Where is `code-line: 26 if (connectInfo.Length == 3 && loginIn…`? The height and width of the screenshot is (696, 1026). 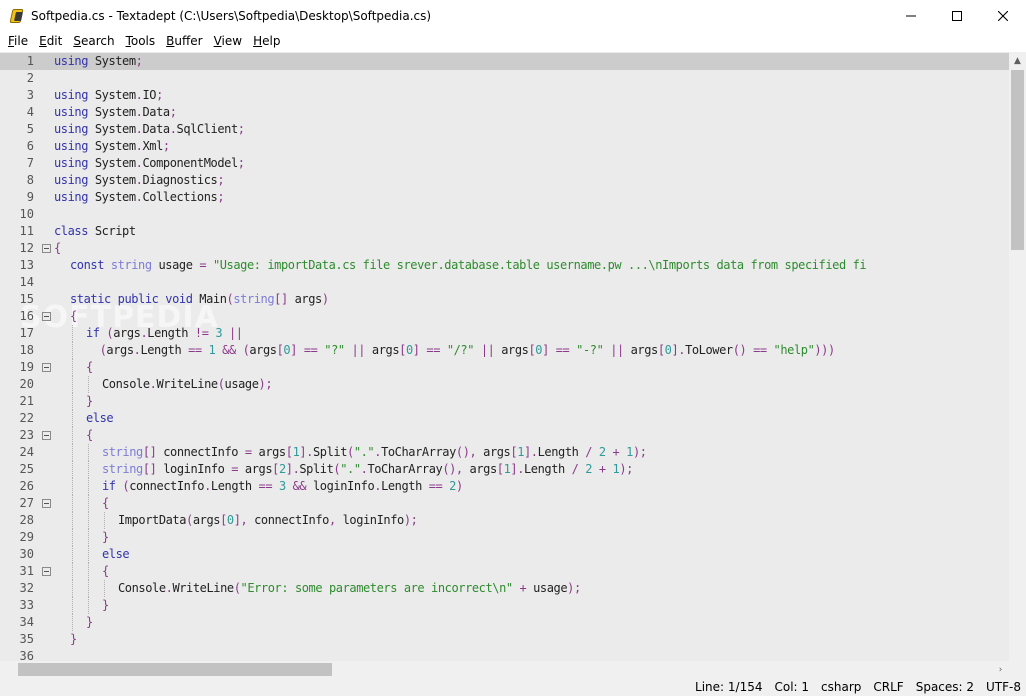 code-line: 26 if (connectInfo.Length == 3 && loginIn… is located at coordinates (504, 486).